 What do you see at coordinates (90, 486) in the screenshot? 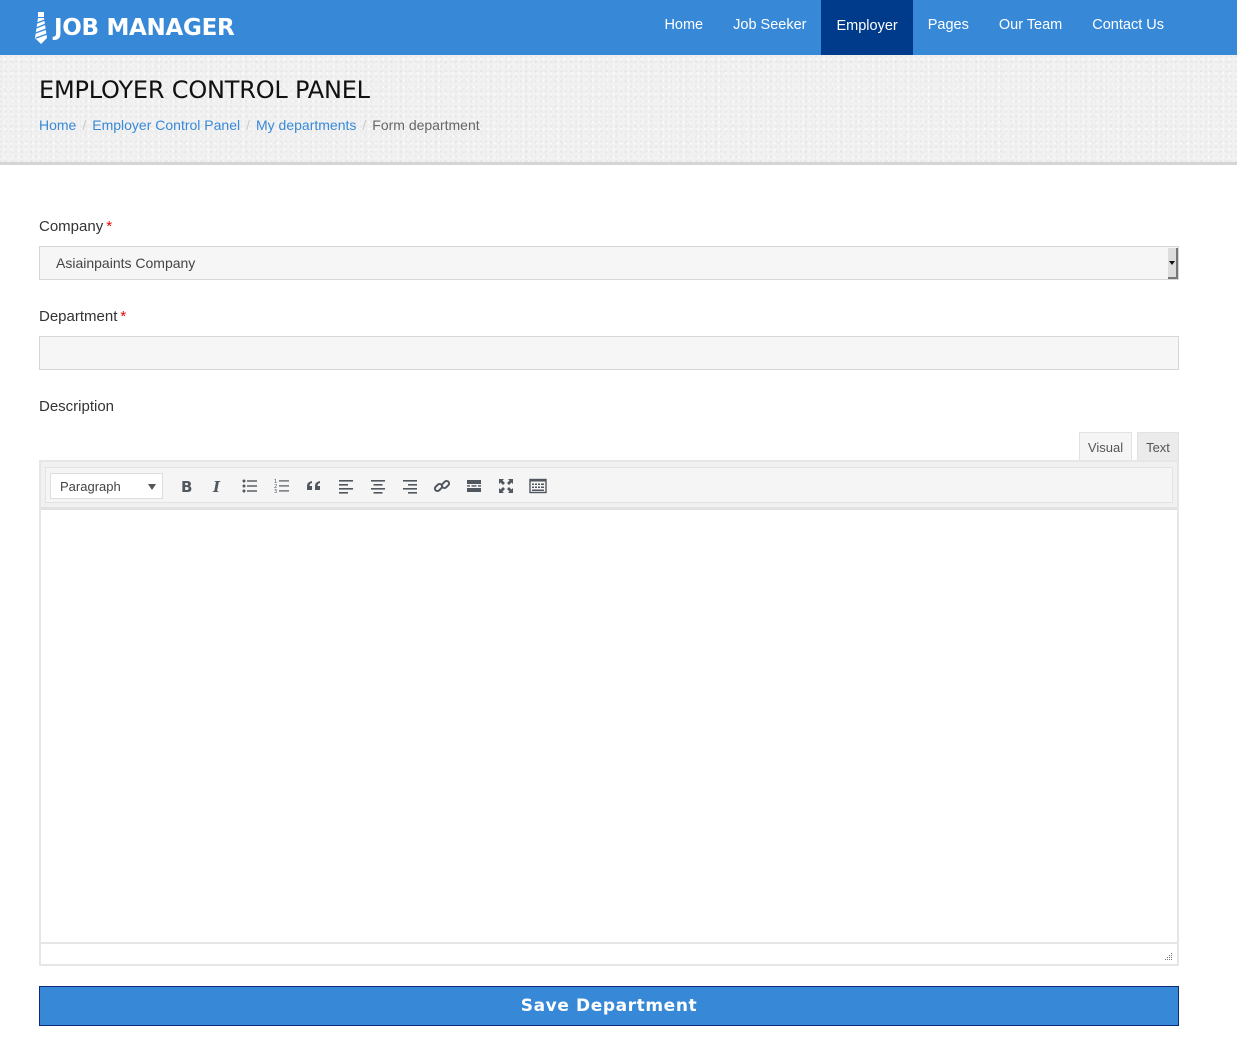
I see `format-select-value: Paragraph` at bounding box center [90, 486].